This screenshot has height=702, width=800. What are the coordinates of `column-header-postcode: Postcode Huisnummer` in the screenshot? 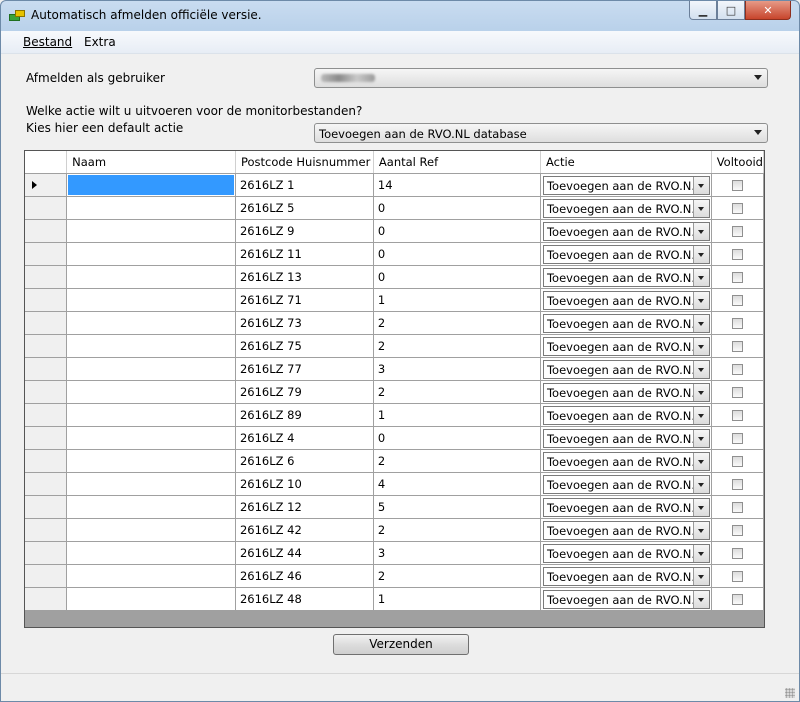 It's located at (304, 162).